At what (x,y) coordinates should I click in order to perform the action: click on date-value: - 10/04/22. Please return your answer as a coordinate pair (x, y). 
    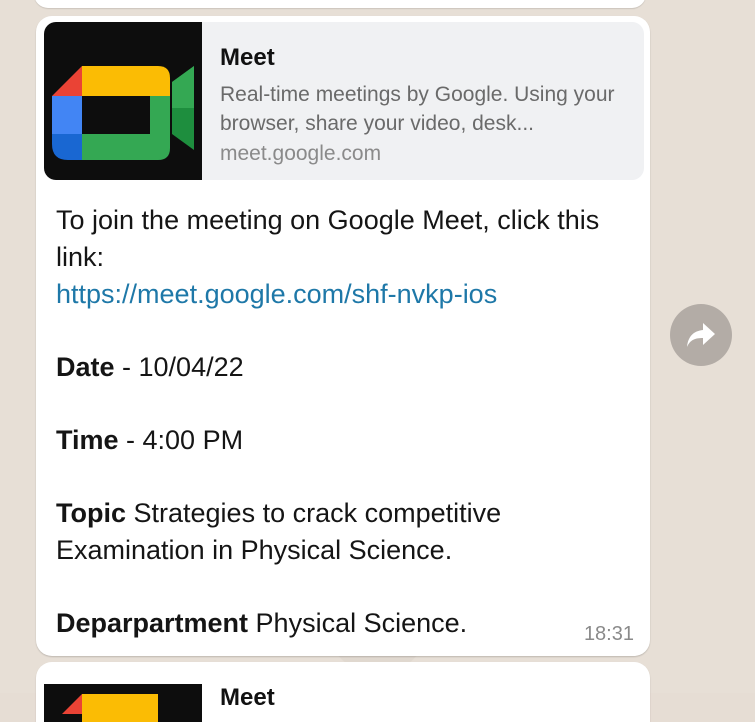
    Looking at the image, I should click on (179, 367).